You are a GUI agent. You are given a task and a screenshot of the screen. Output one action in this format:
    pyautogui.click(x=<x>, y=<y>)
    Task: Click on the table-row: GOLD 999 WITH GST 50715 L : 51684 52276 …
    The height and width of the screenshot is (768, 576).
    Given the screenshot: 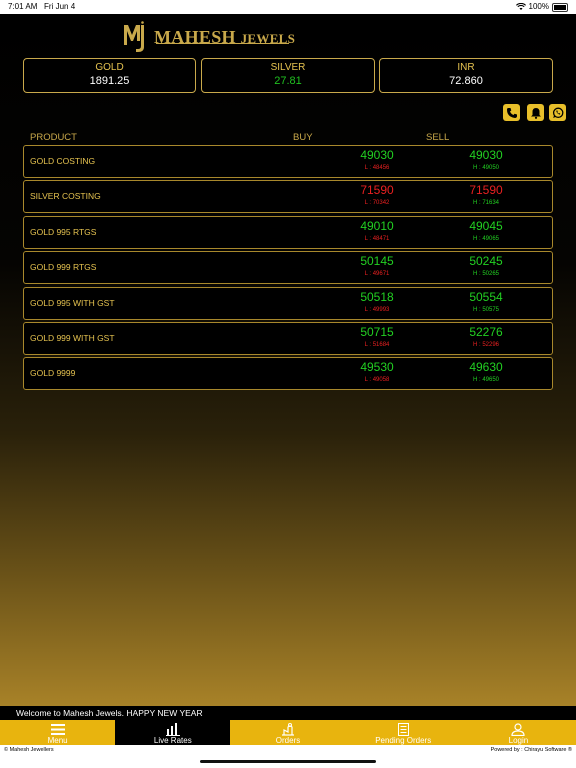 What is the action you would take?
    pyautogui.click(x=288, y=338)
    